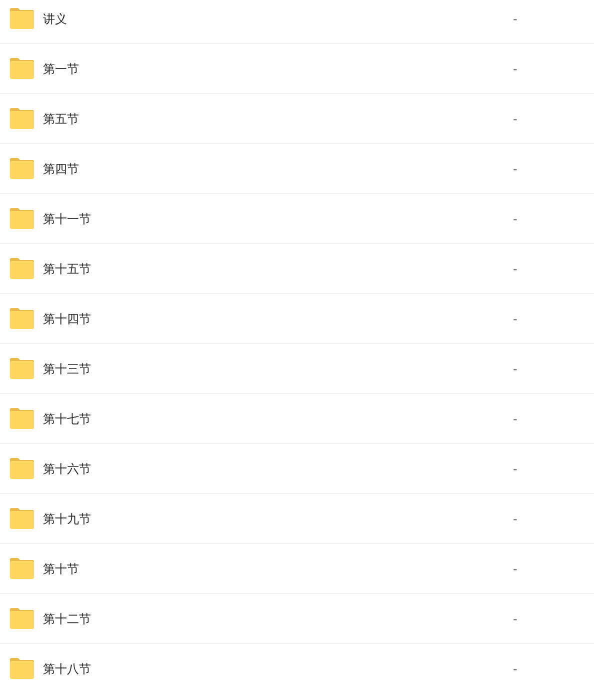 This screenshot has height=688, width=594. I want to click on folder-name: 第十三节, so click(278, 369).